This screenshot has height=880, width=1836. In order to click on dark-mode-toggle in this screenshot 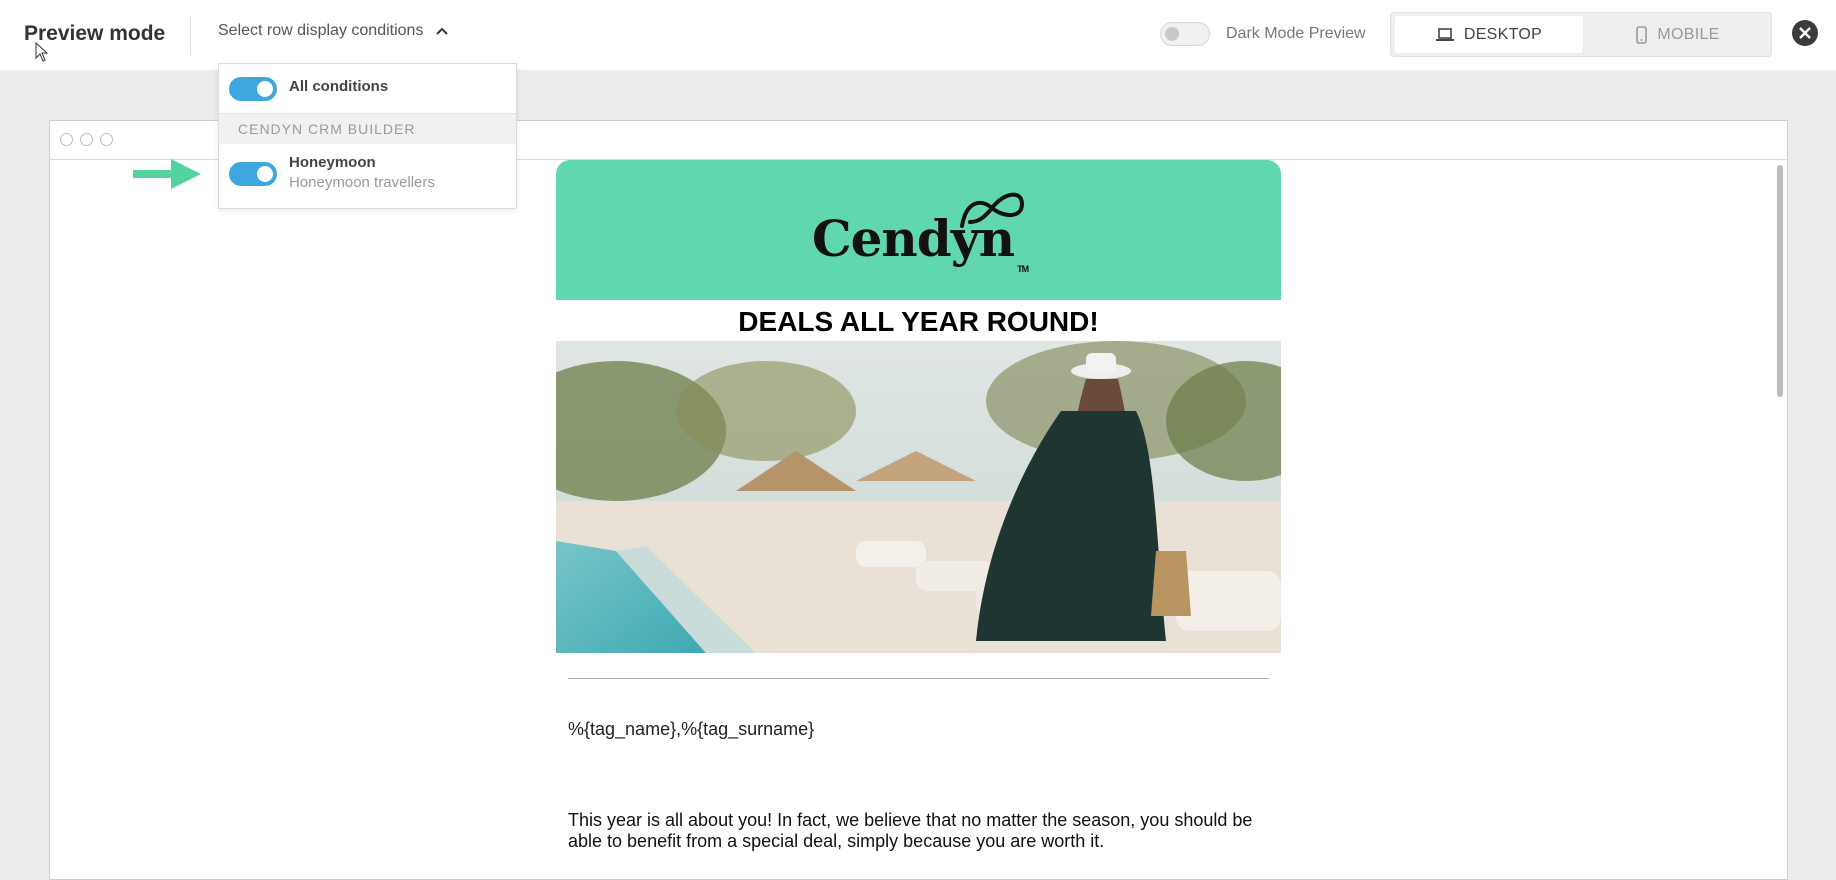, I will do `click(1185, 34)`.